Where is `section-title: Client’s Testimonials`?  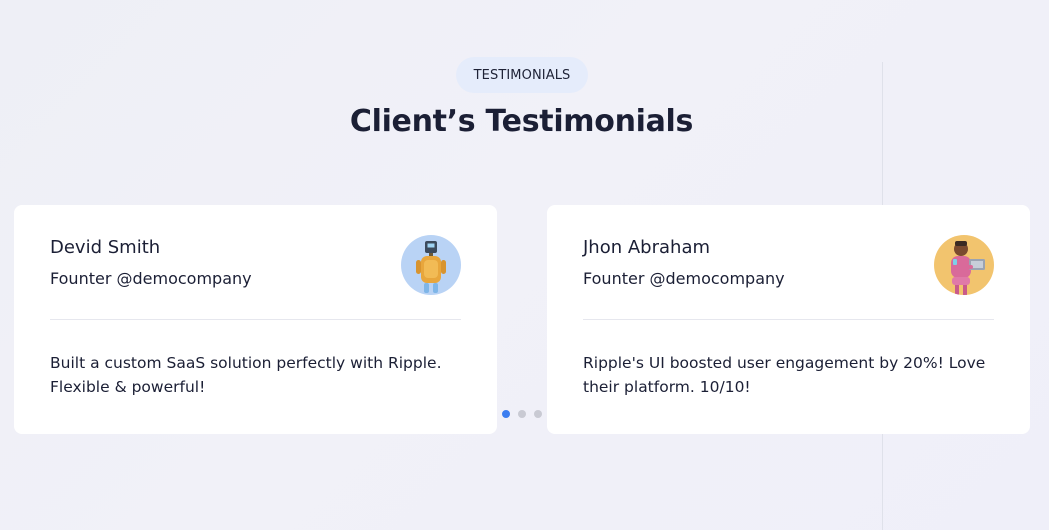 section-title: Client’s Testimonials is located at coordinates (521, 121).